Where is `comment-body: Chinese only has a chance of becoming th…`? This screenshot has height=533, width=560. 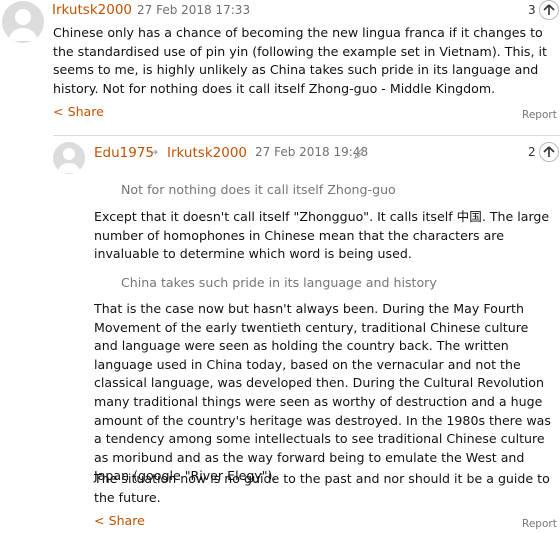 comment-body: Chinese only has a chance of becoming th… is located at coordinates (300, 60).